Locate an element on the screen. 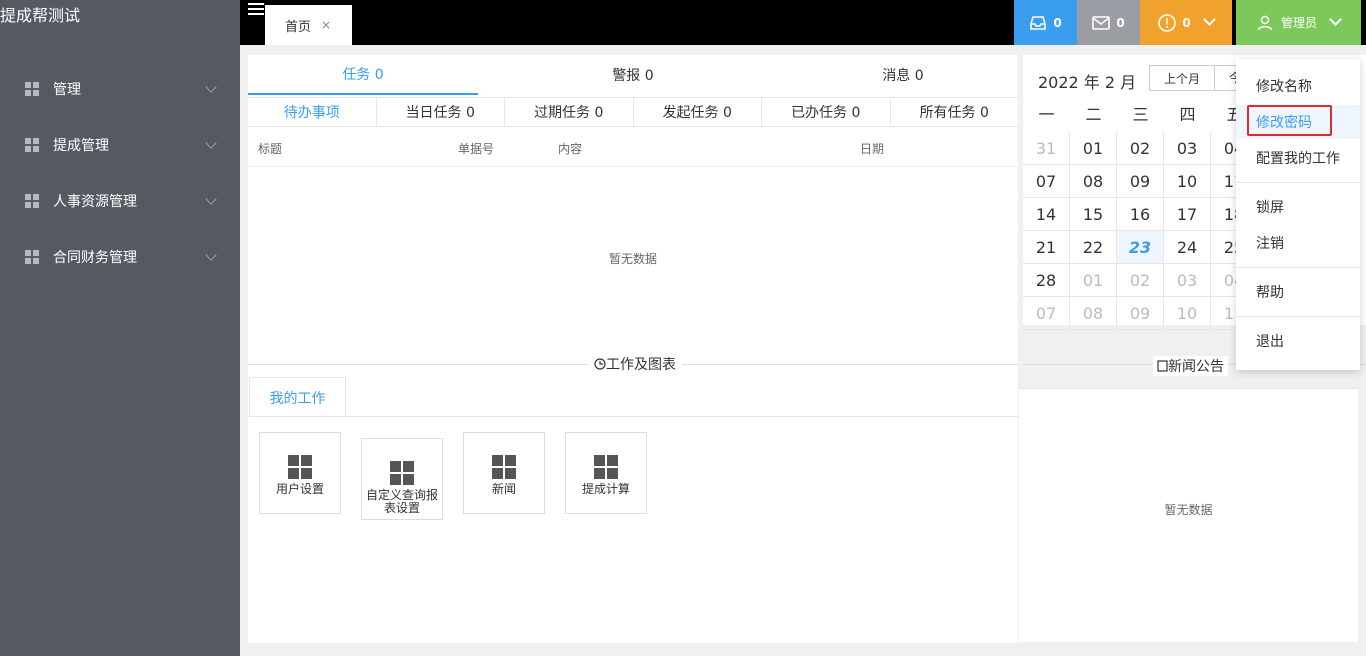  empty-state-text: 暂无数据 is located at coordinates (632, 259).